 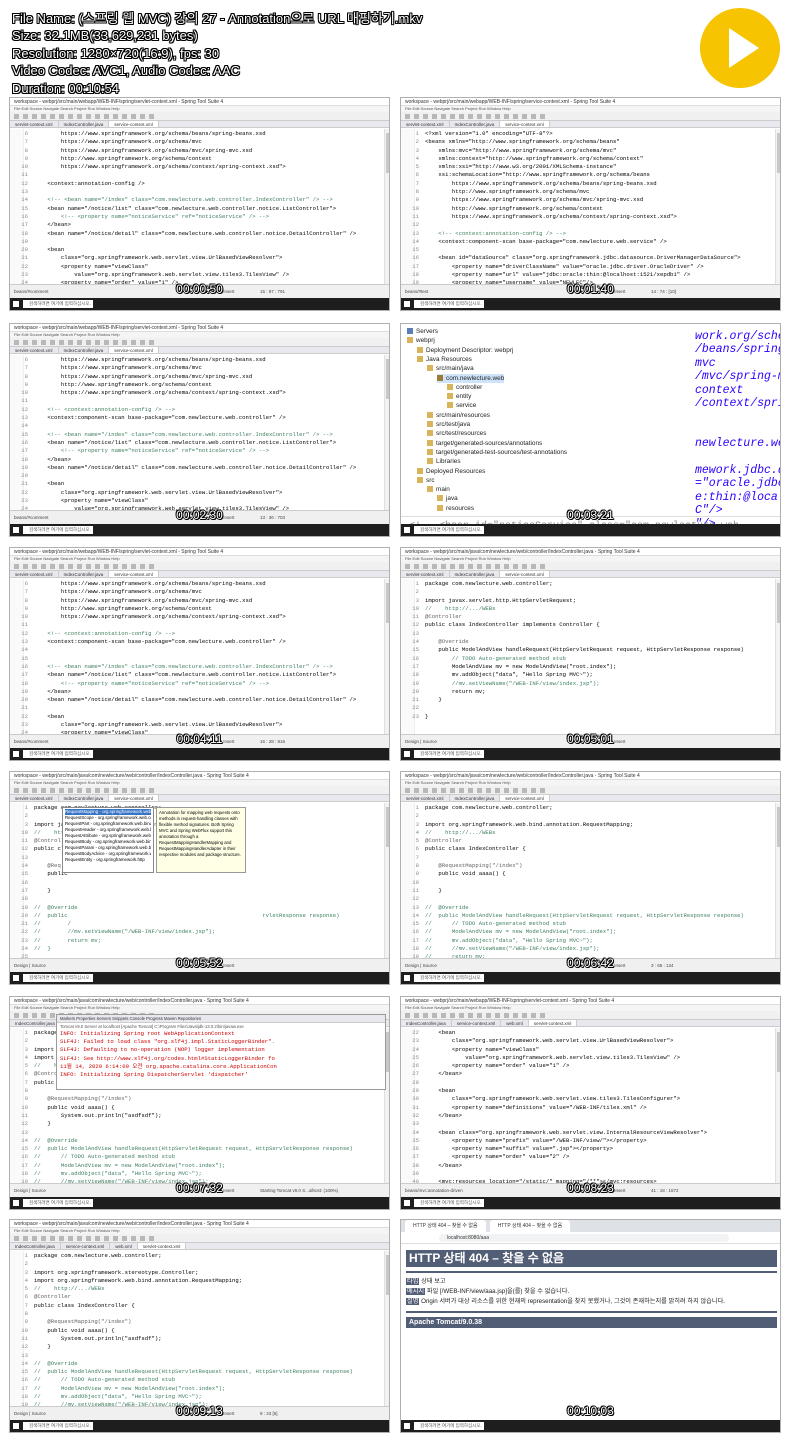 What do you see at coordinates (465, 350) in the screenshot?
I see `tree-item: Deployment Descriptor: webprj` at bounding box center [465, 350].